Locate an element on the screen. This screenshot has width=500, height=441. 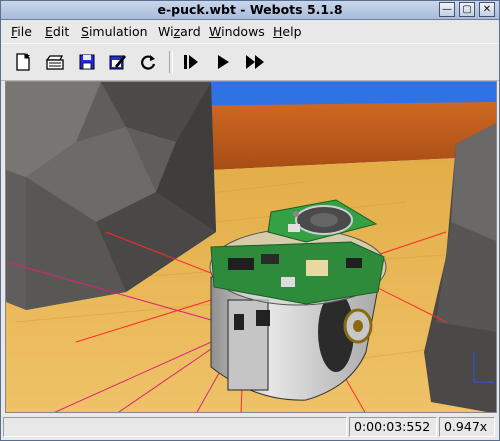
status-bar: 0:00:03:552 0.947x is located at coordinates (250, 427).